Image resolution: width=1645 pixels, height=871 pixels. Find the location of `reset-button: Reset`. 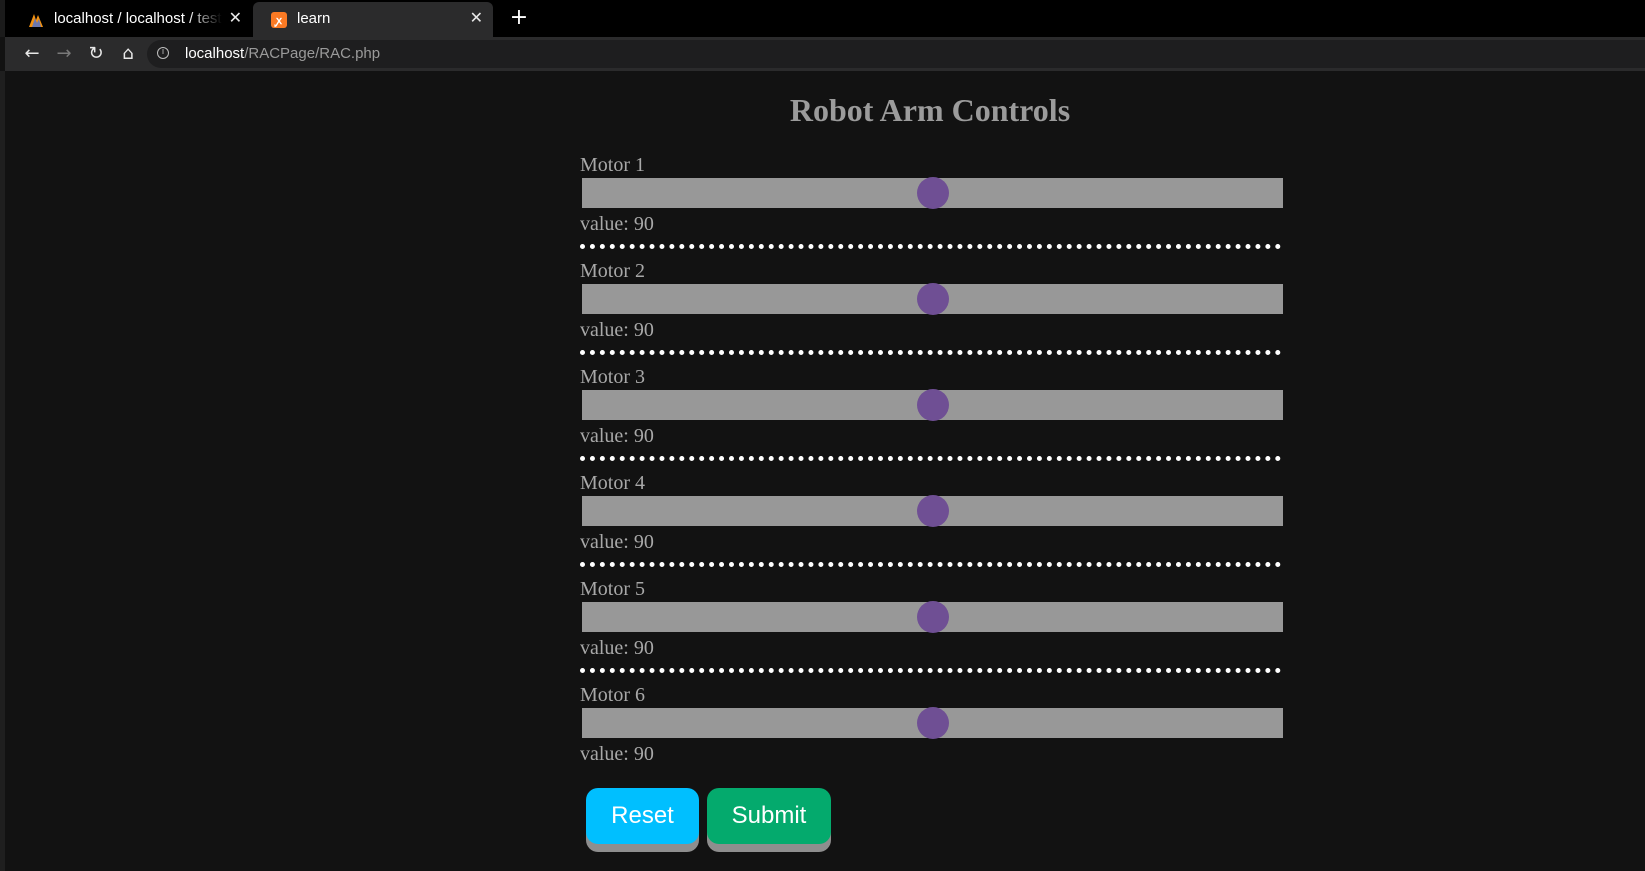

reset-button: Reset is located at coordinates (642, 816).